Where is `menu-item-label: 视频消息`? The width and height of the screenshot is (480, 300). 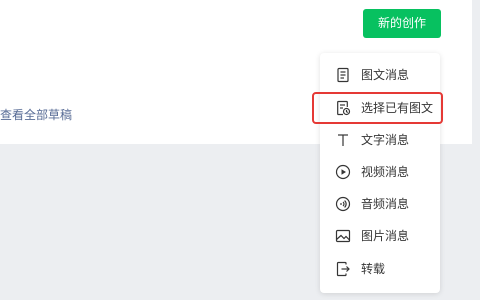
menu-item-label: 视频消息 is located at coordinates (385, 172).